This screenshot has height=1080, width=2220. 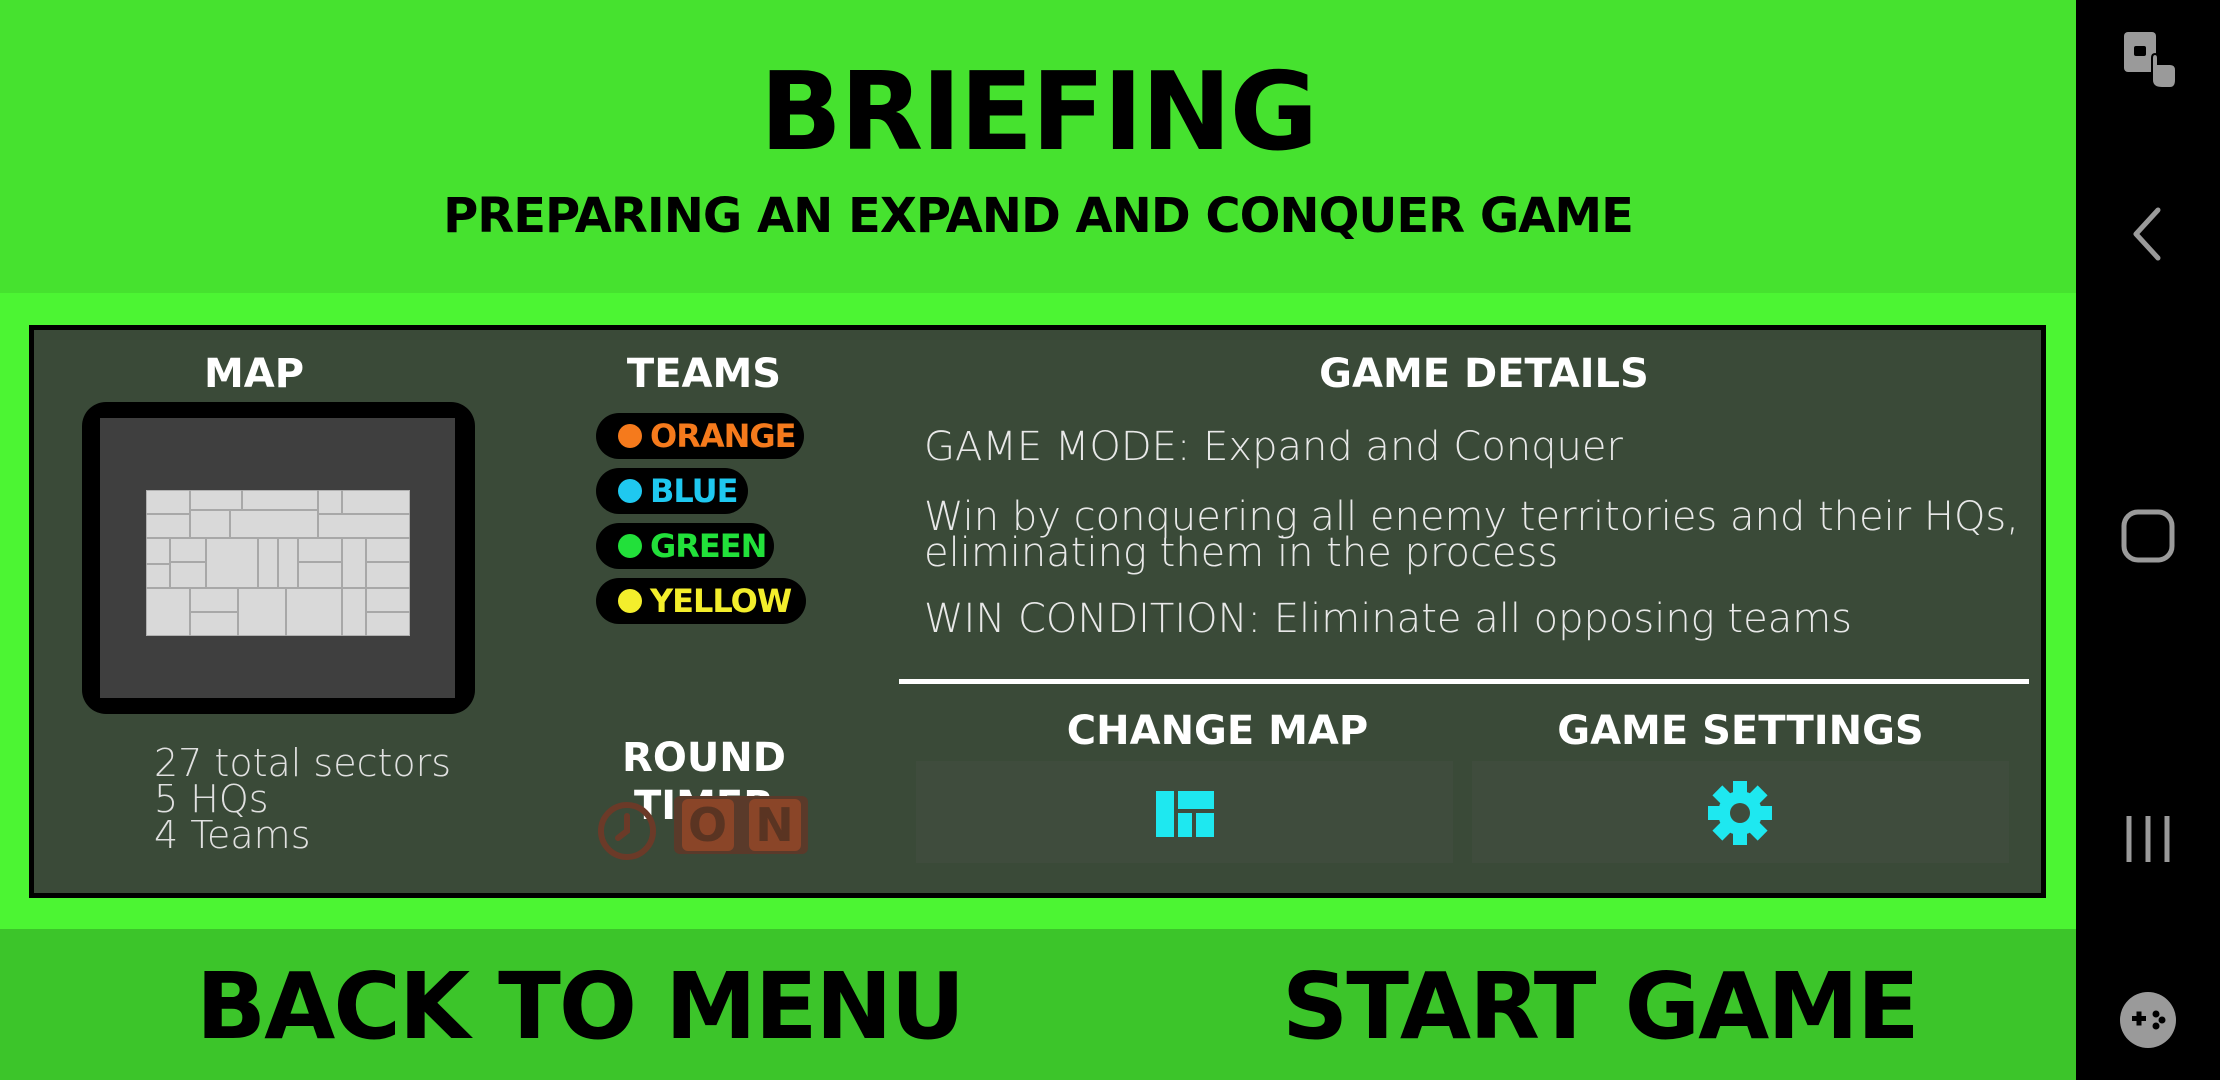 What do you see at coordinates (1484, 374) in the screenshot?
I see `game-details-title: GAME DETAILS` at bounding box center [1484, 374].